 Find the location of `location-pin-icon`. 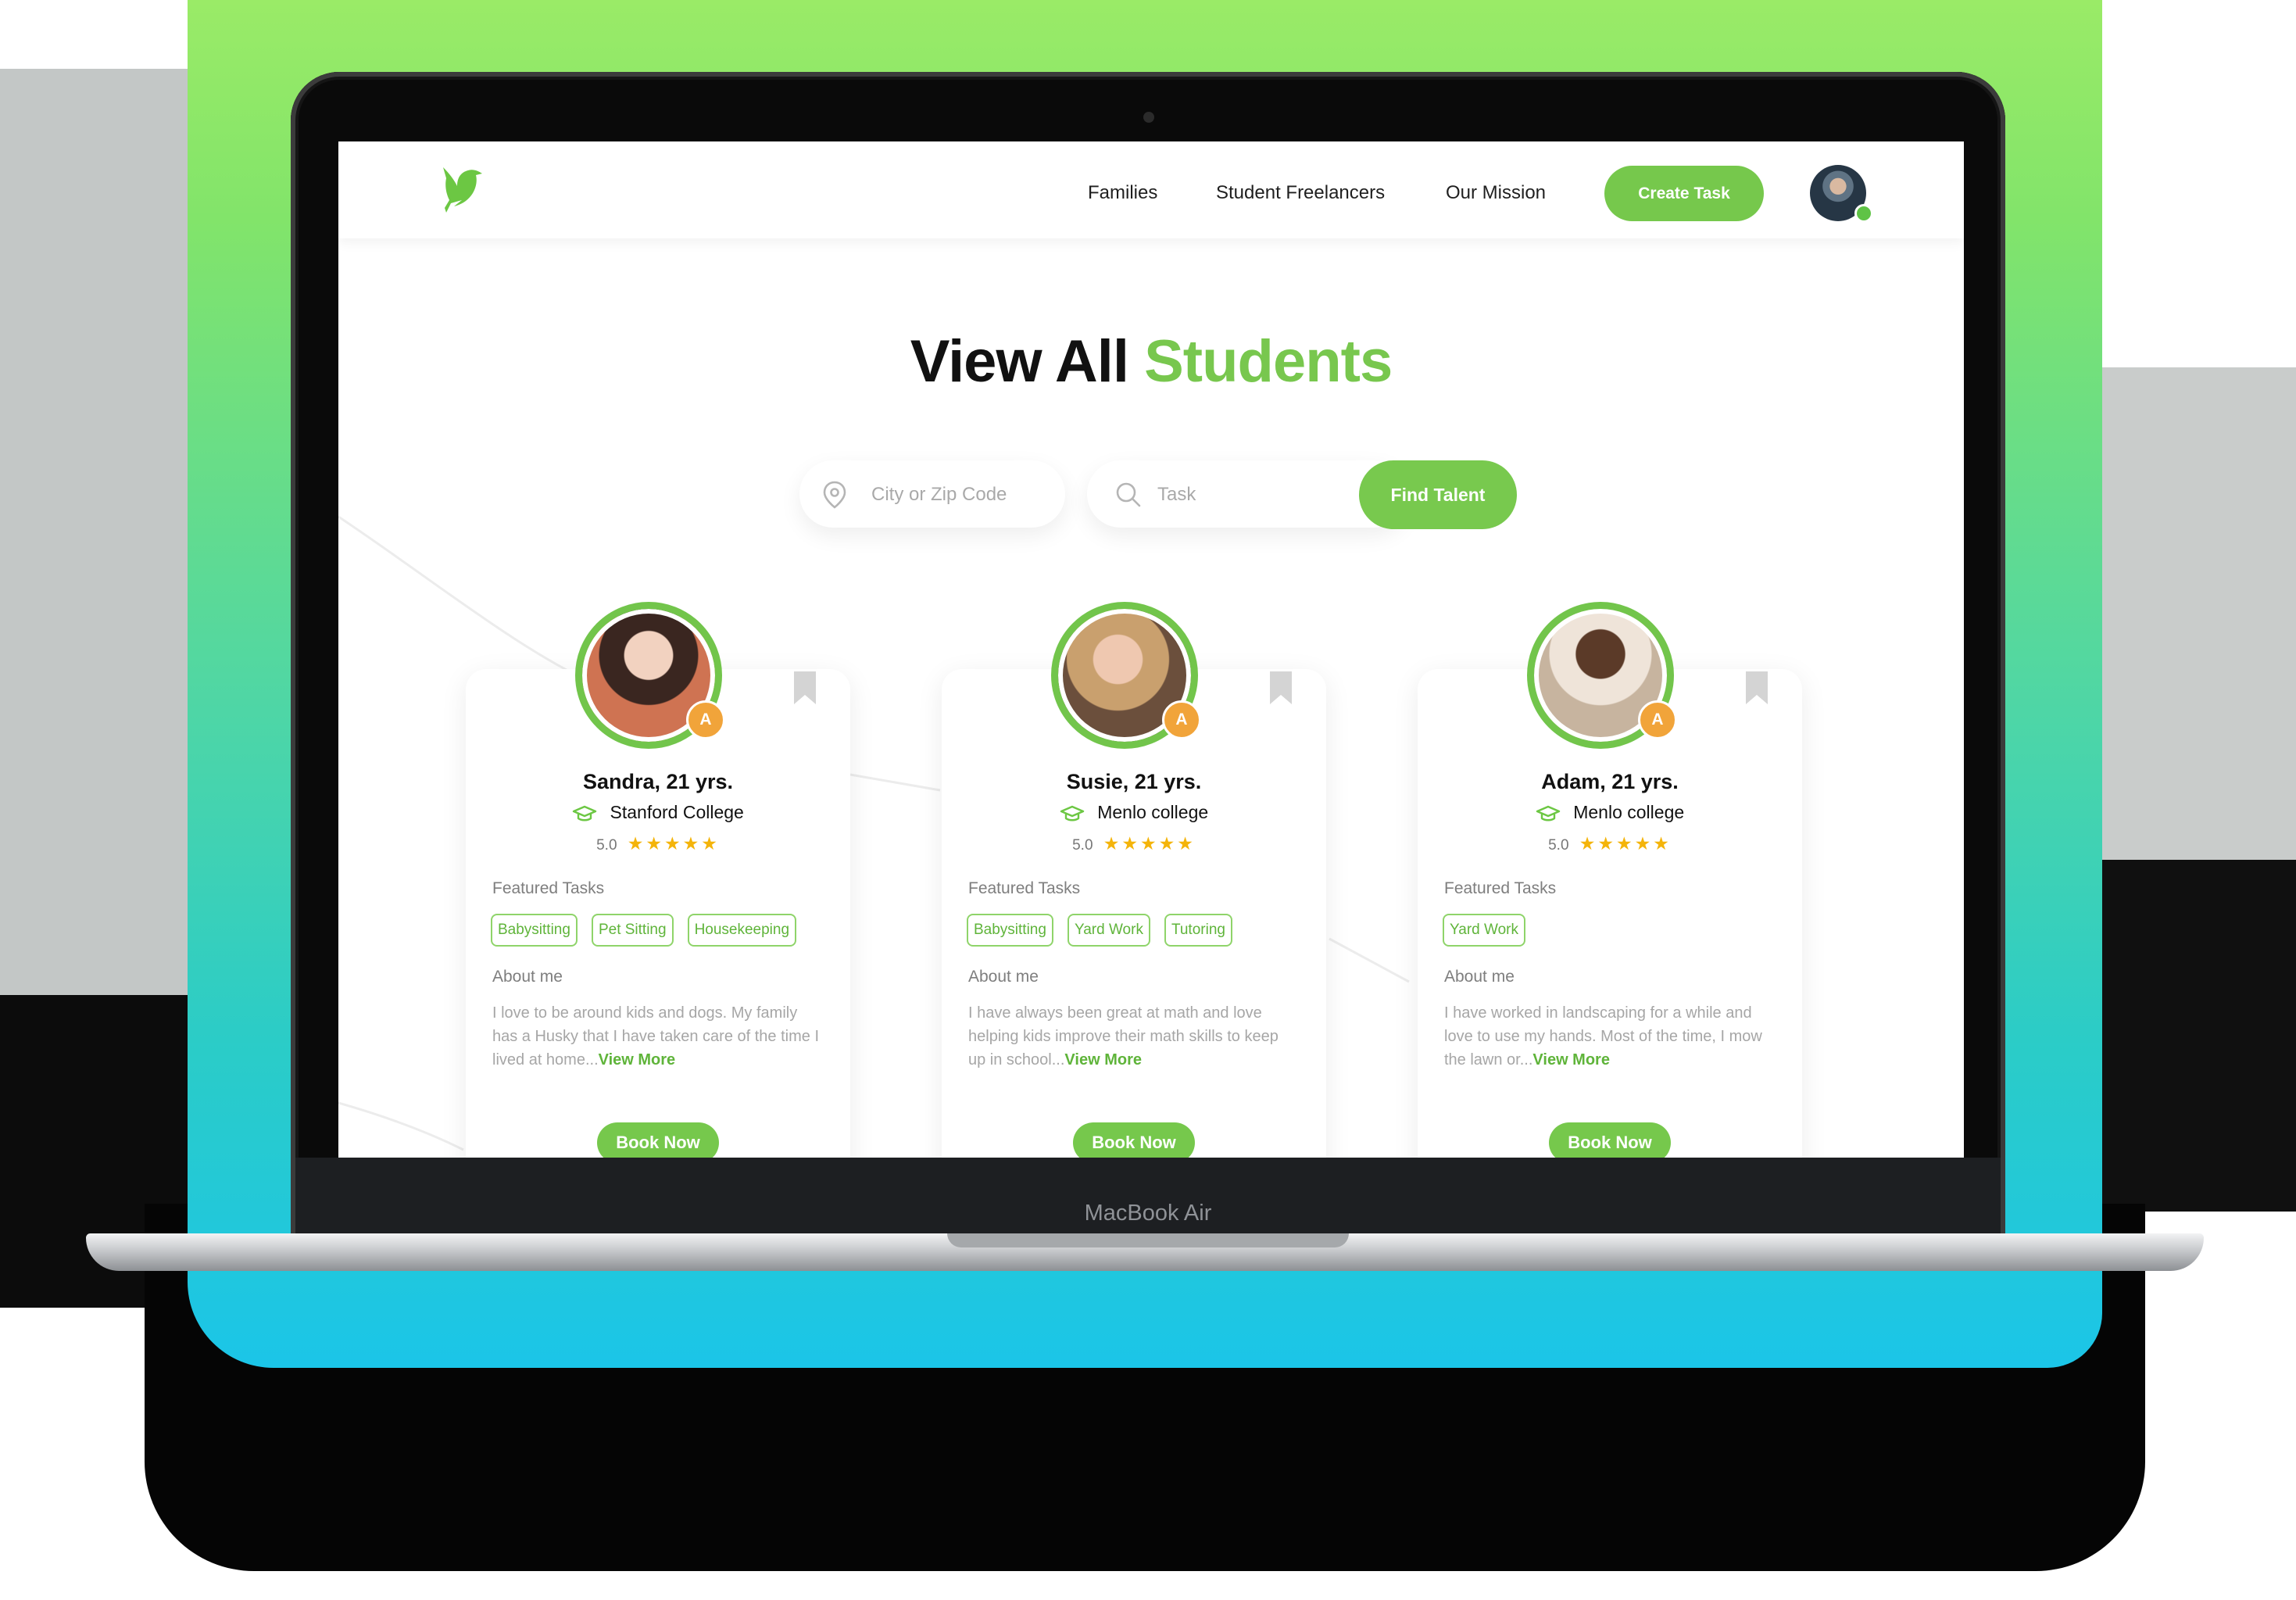

location-pin-icon is located at coordinates (835, 495).